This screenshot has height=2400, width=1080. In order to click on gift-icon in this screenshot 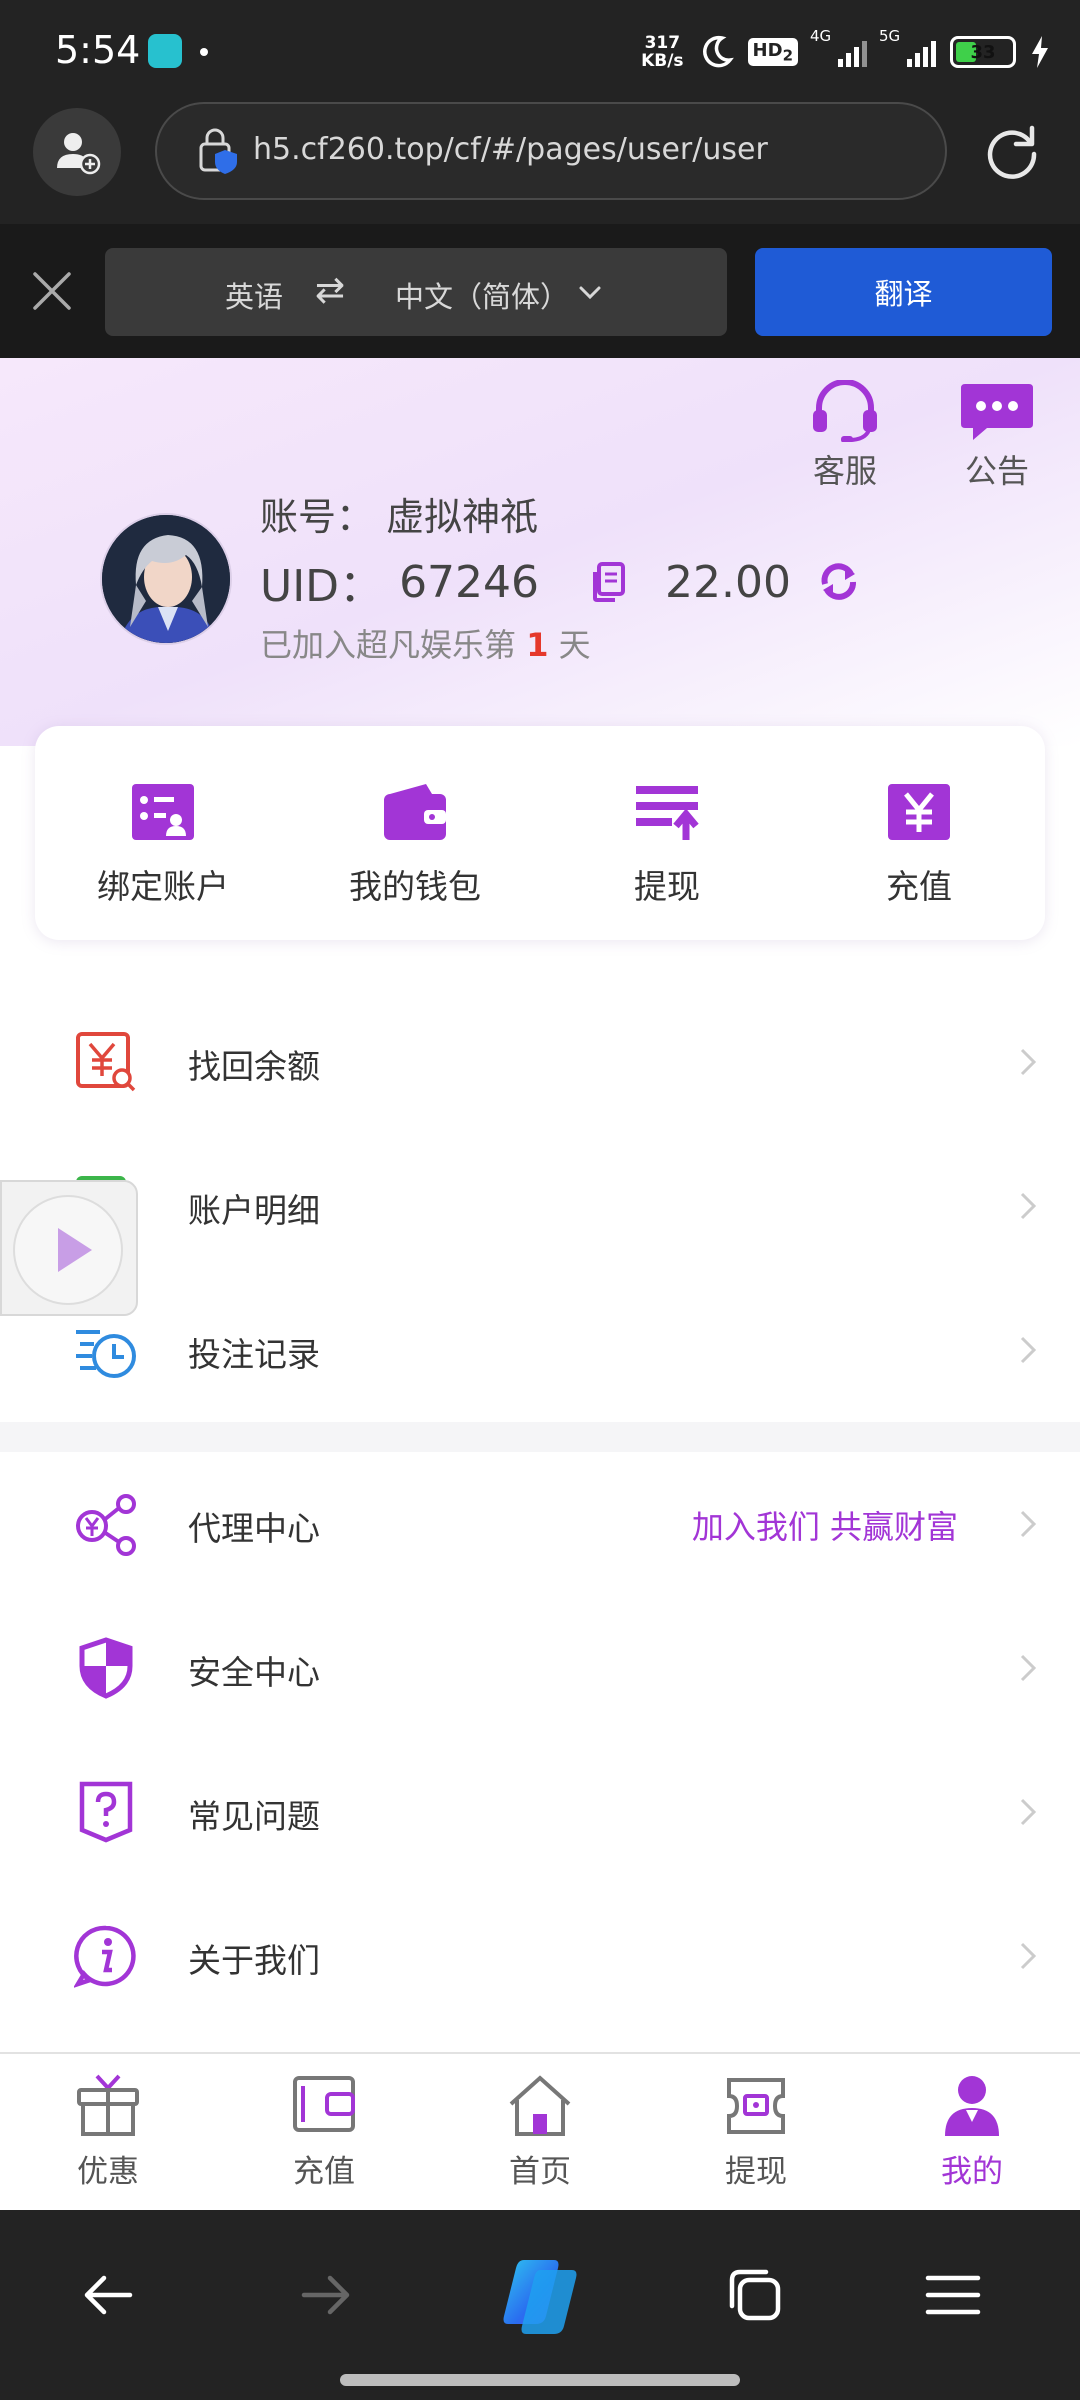, I will do `click(108, 2105)`.